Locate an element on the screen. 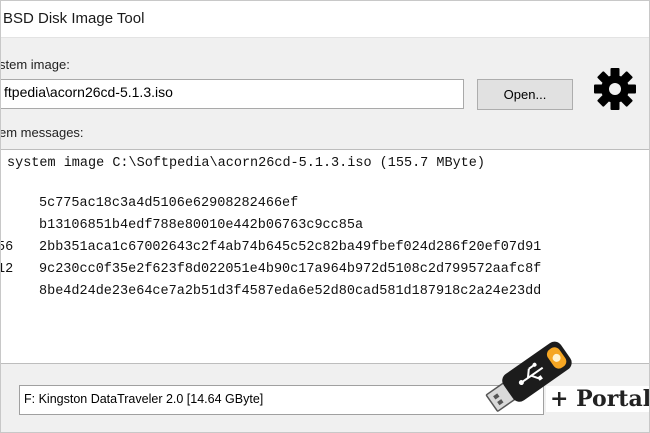 This screenshot has width=650, height=433. system-messages-label: em messages: is located at coordinates (42, 132).